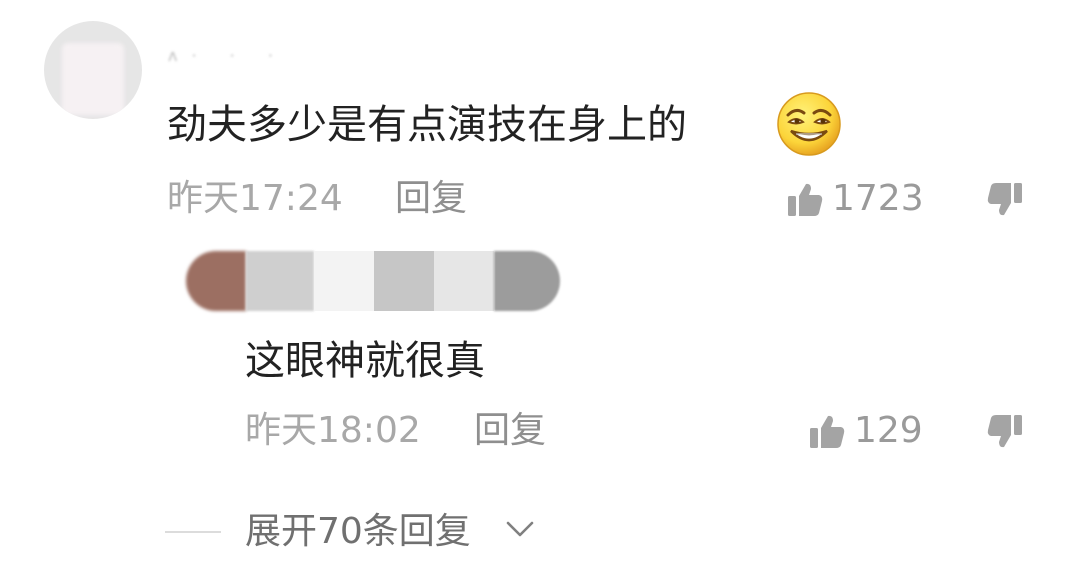 Image resolution: width=1080 pixels, height=561 pixels. What do you see at coordinates (520, 529) in the screenshot?
I see `chevron-down-icon` at bounding box center [520, 529].